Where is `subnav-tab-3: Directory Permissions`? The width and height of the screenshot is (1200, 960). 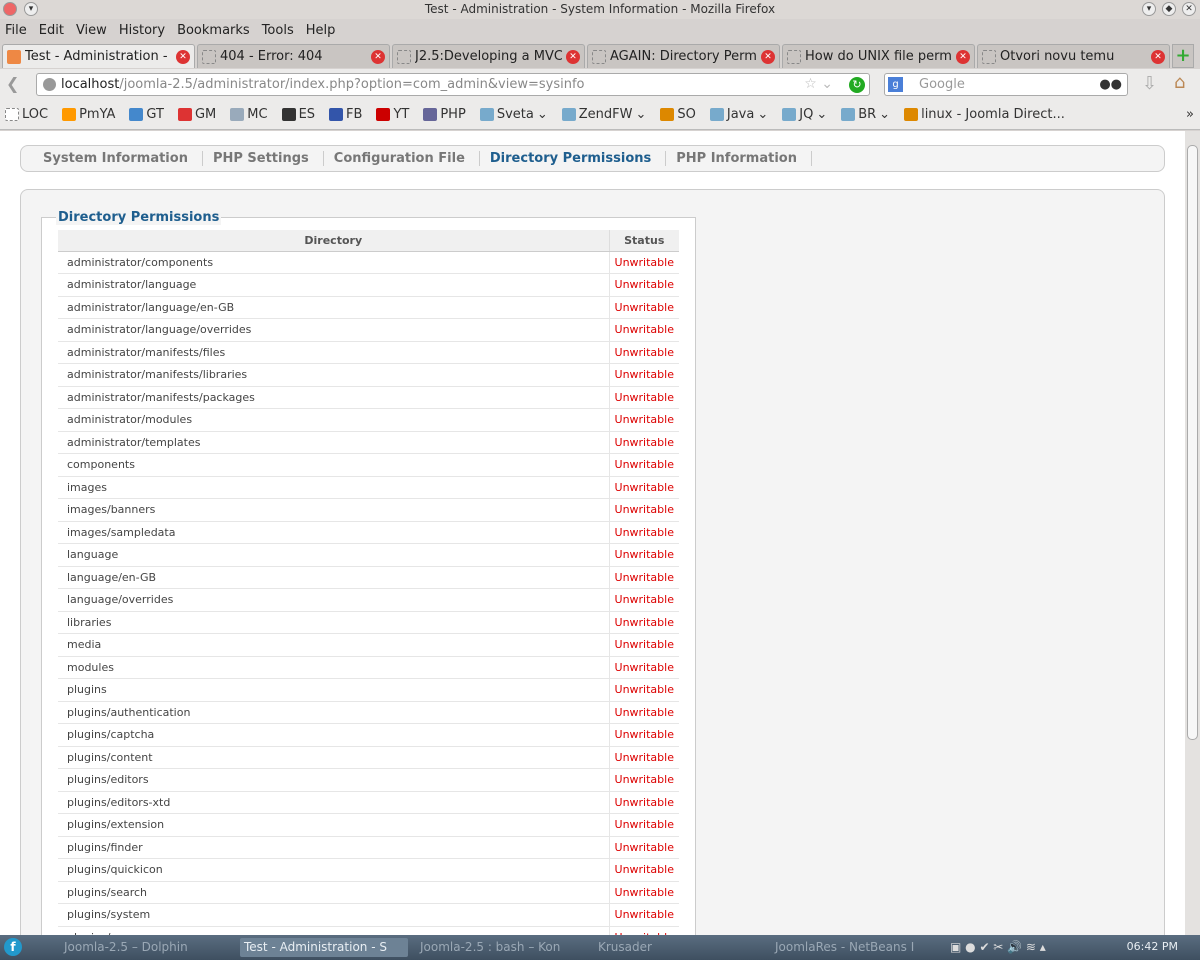 subnav-tab-3: Directory Permissions is located at coordinates (573, 158).